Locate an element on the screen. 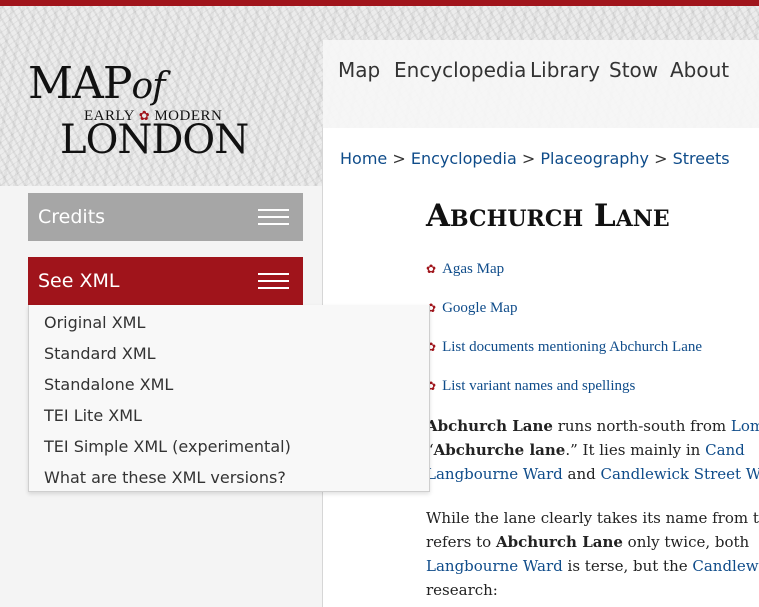  menu-item-tei-simple-xml: TEI Simple XML (experimental) is located at coordinates (167, 446).